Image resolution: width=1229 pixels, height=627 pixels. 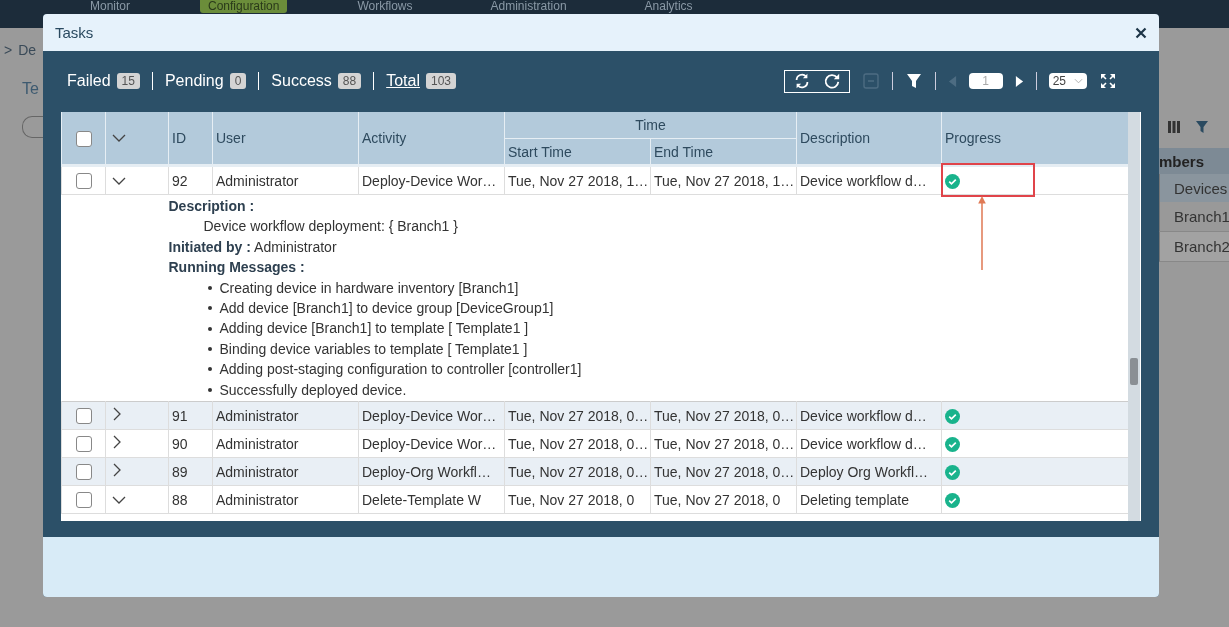 What do you see at coordinates (211, 206) in the screenshot?
I see `detail-label: Description :` at bounding box center [211, 206].